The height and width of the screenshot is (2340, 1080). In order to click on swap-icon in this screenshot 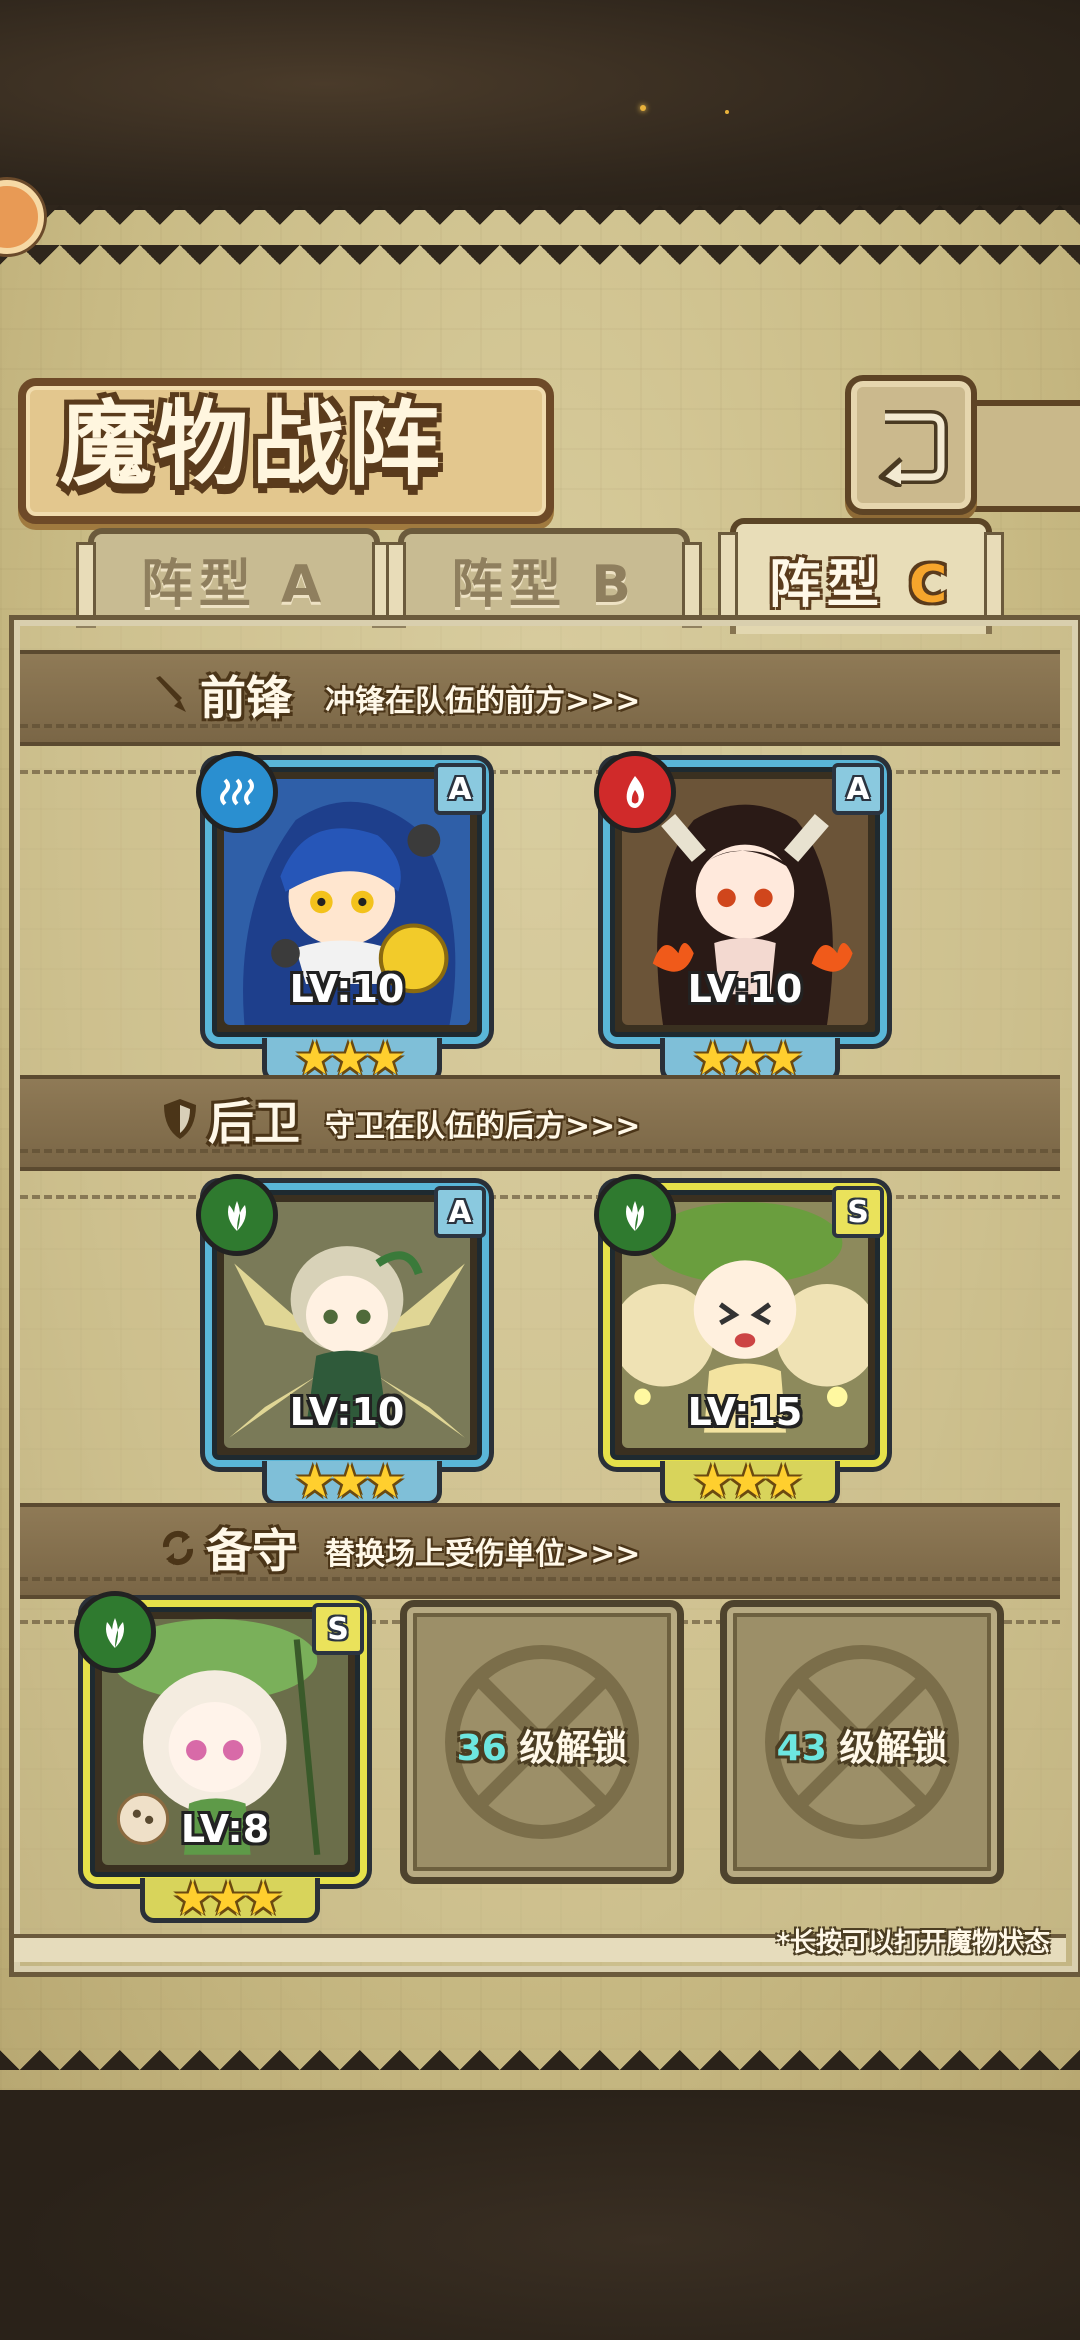, I will do `click(178, 1548)`.